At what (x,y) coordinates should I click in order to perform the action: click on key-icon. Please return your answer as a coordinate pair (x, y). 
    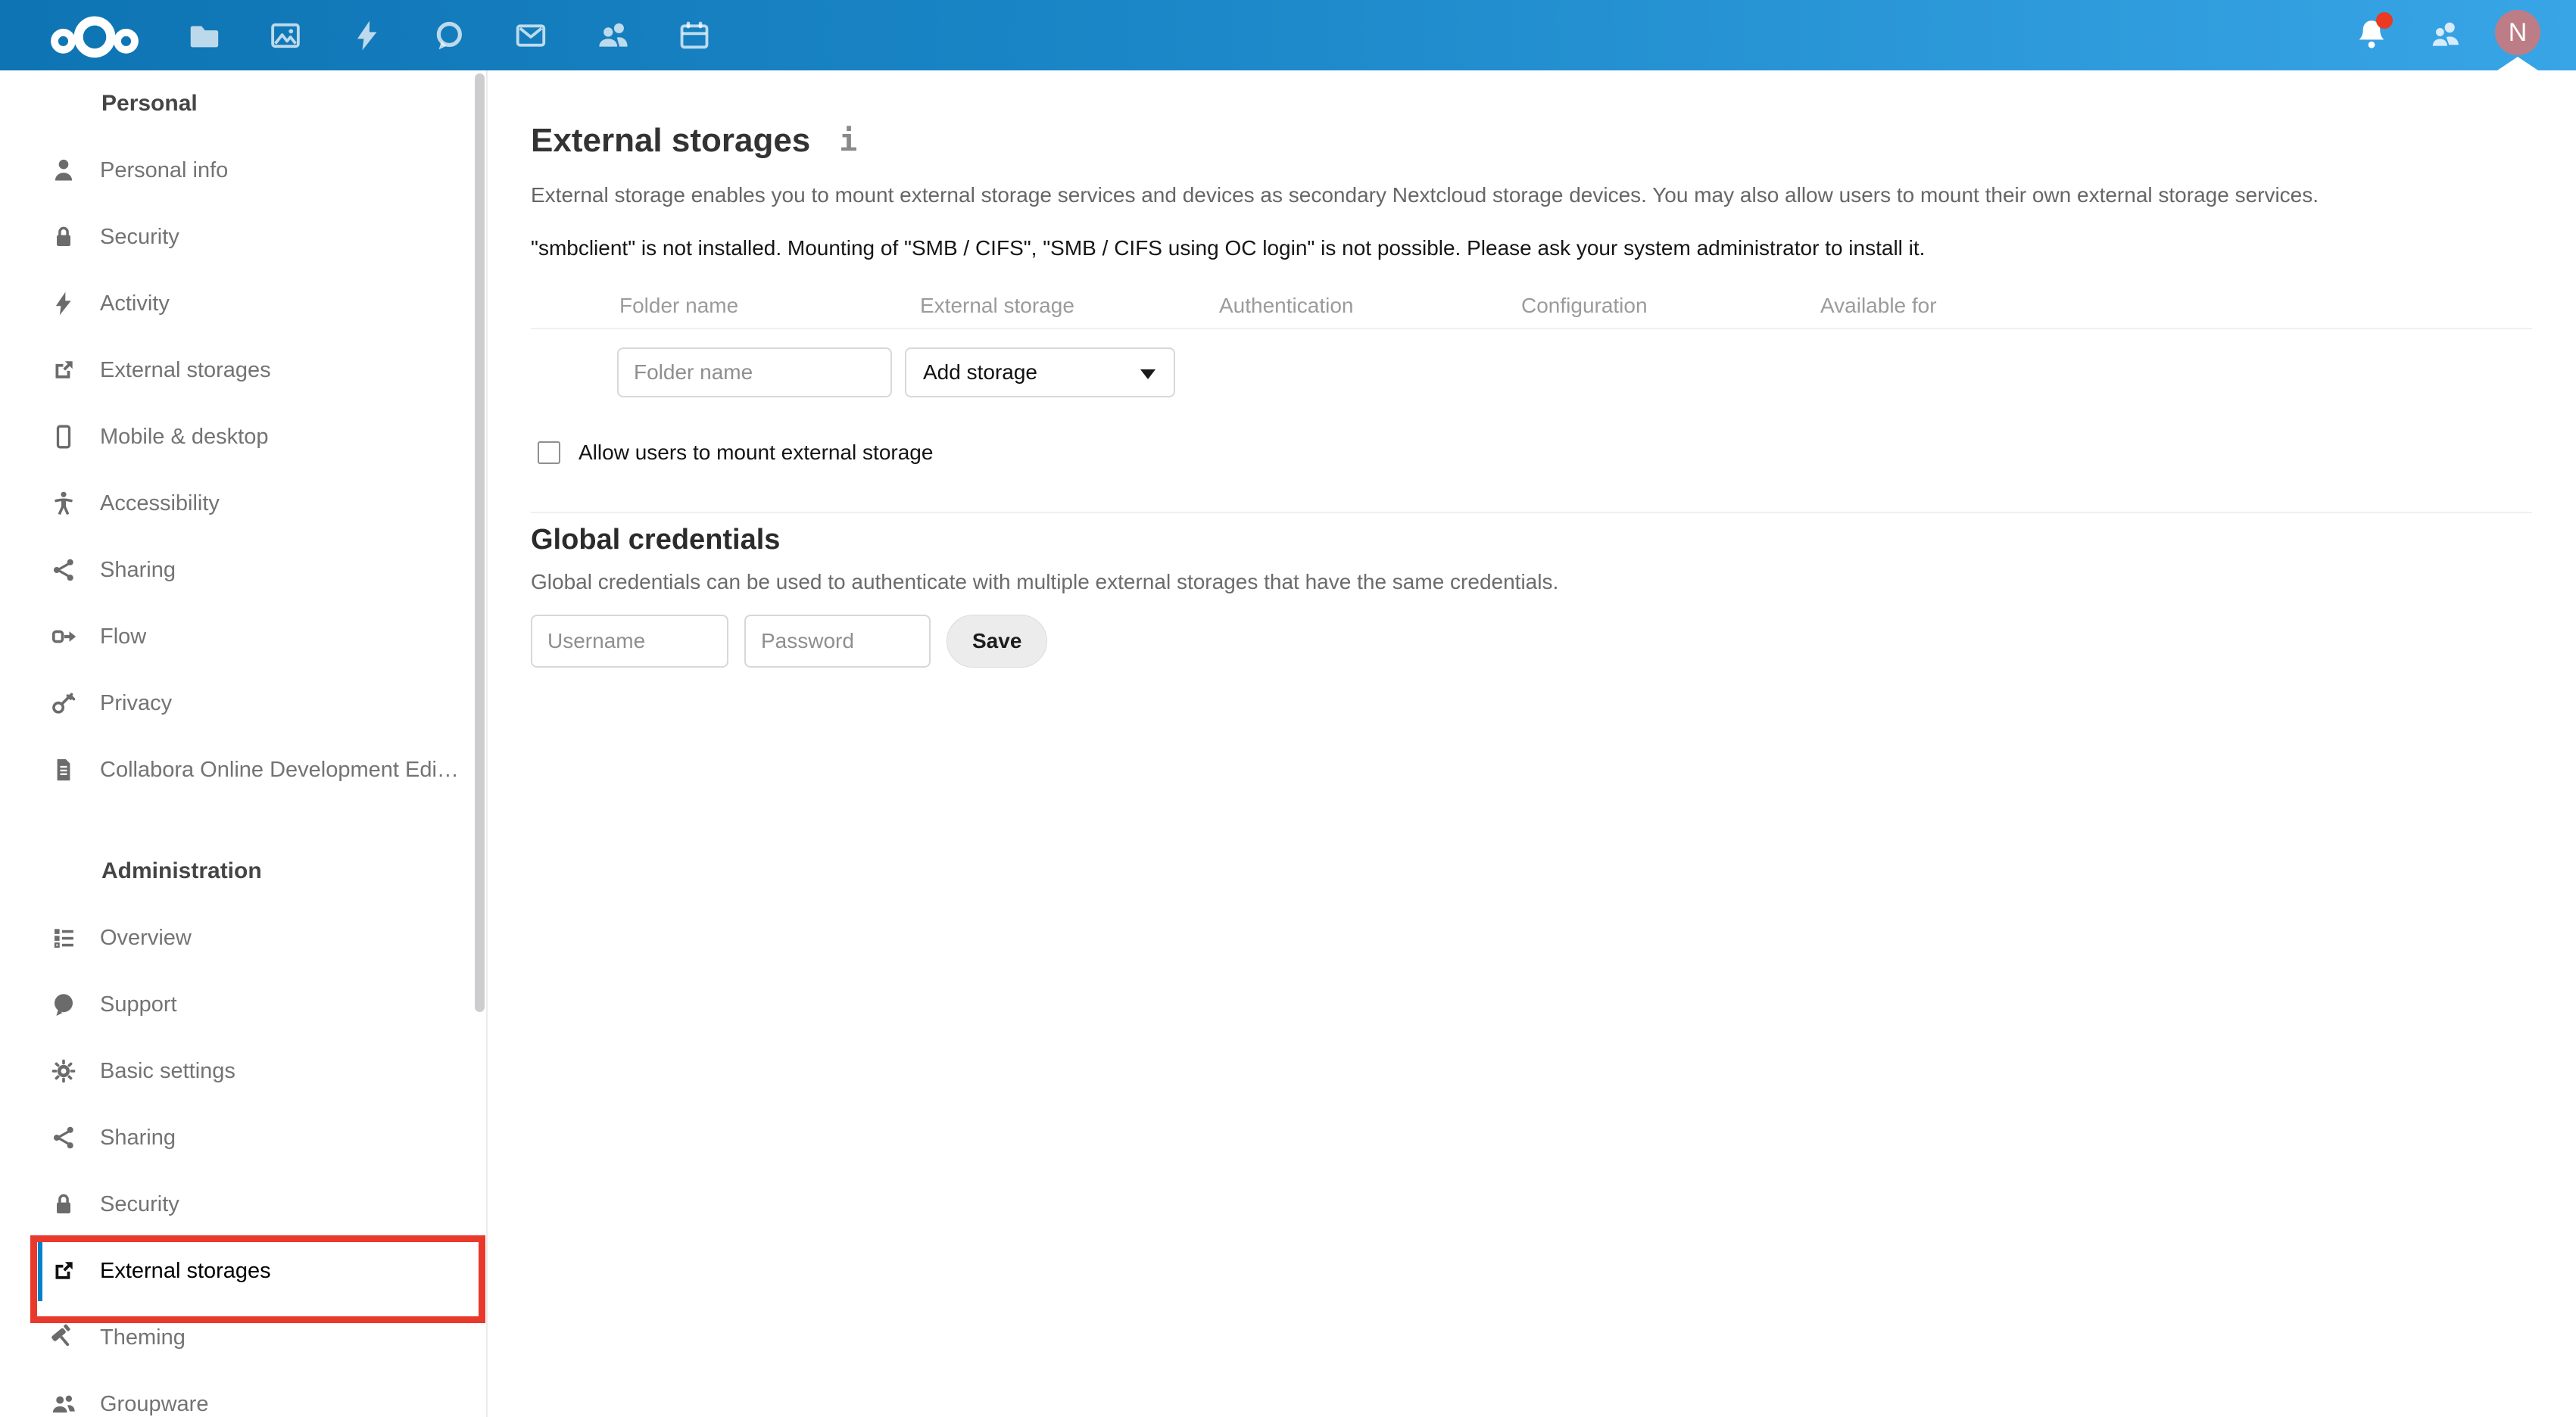
    Looking at the image, I should click on (63, 703).